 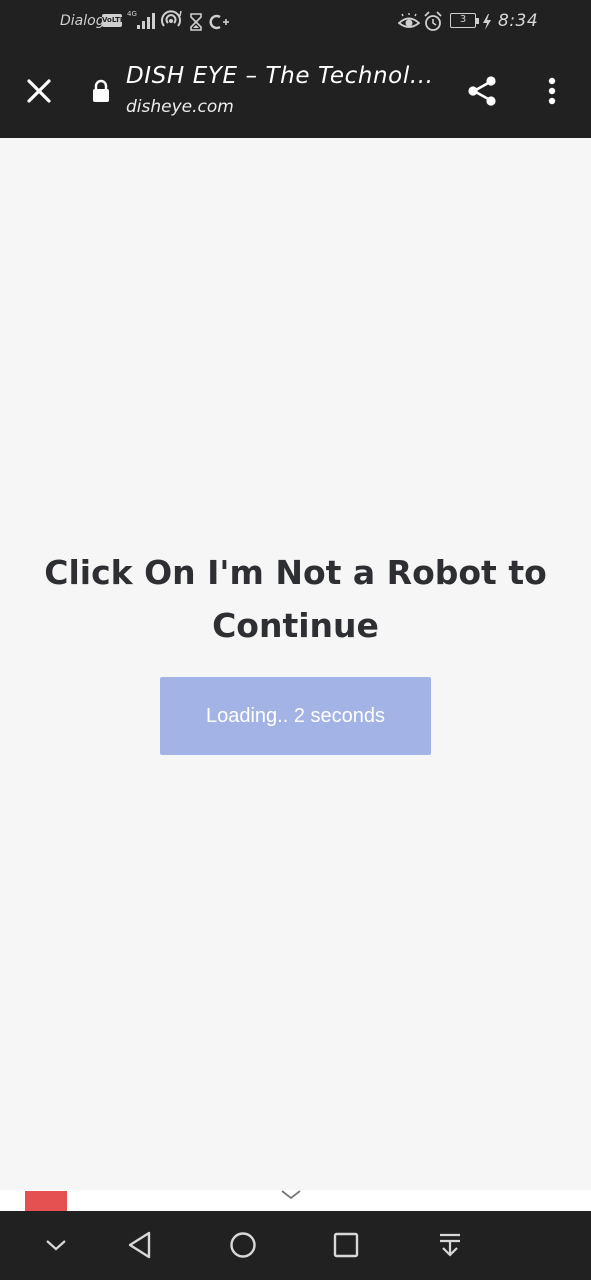 I want to click on page-url: disheye.com, so click(x=180, y=107).